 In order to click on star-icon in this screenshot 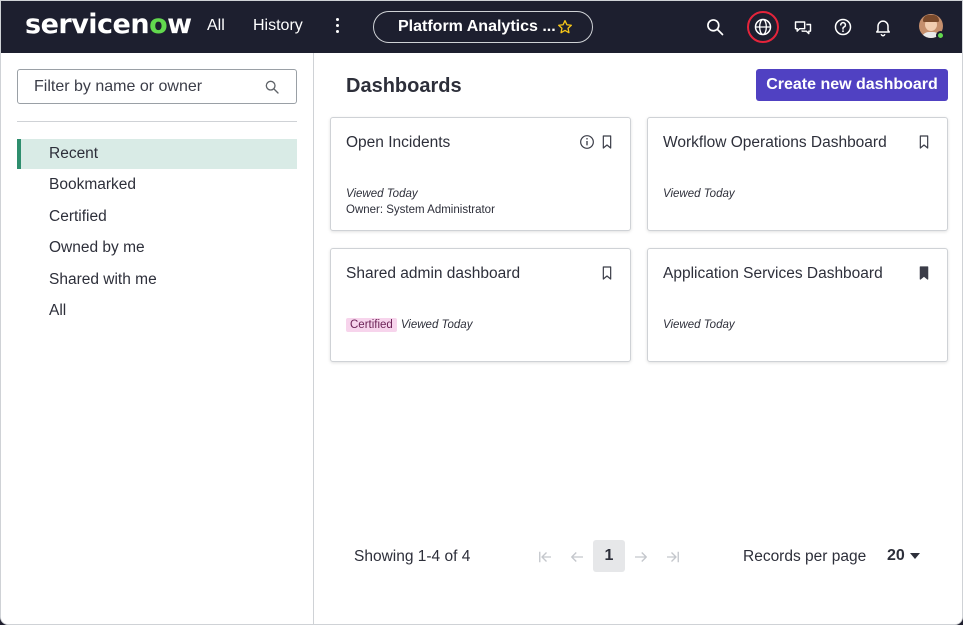, I will do `click(565, 27)`.